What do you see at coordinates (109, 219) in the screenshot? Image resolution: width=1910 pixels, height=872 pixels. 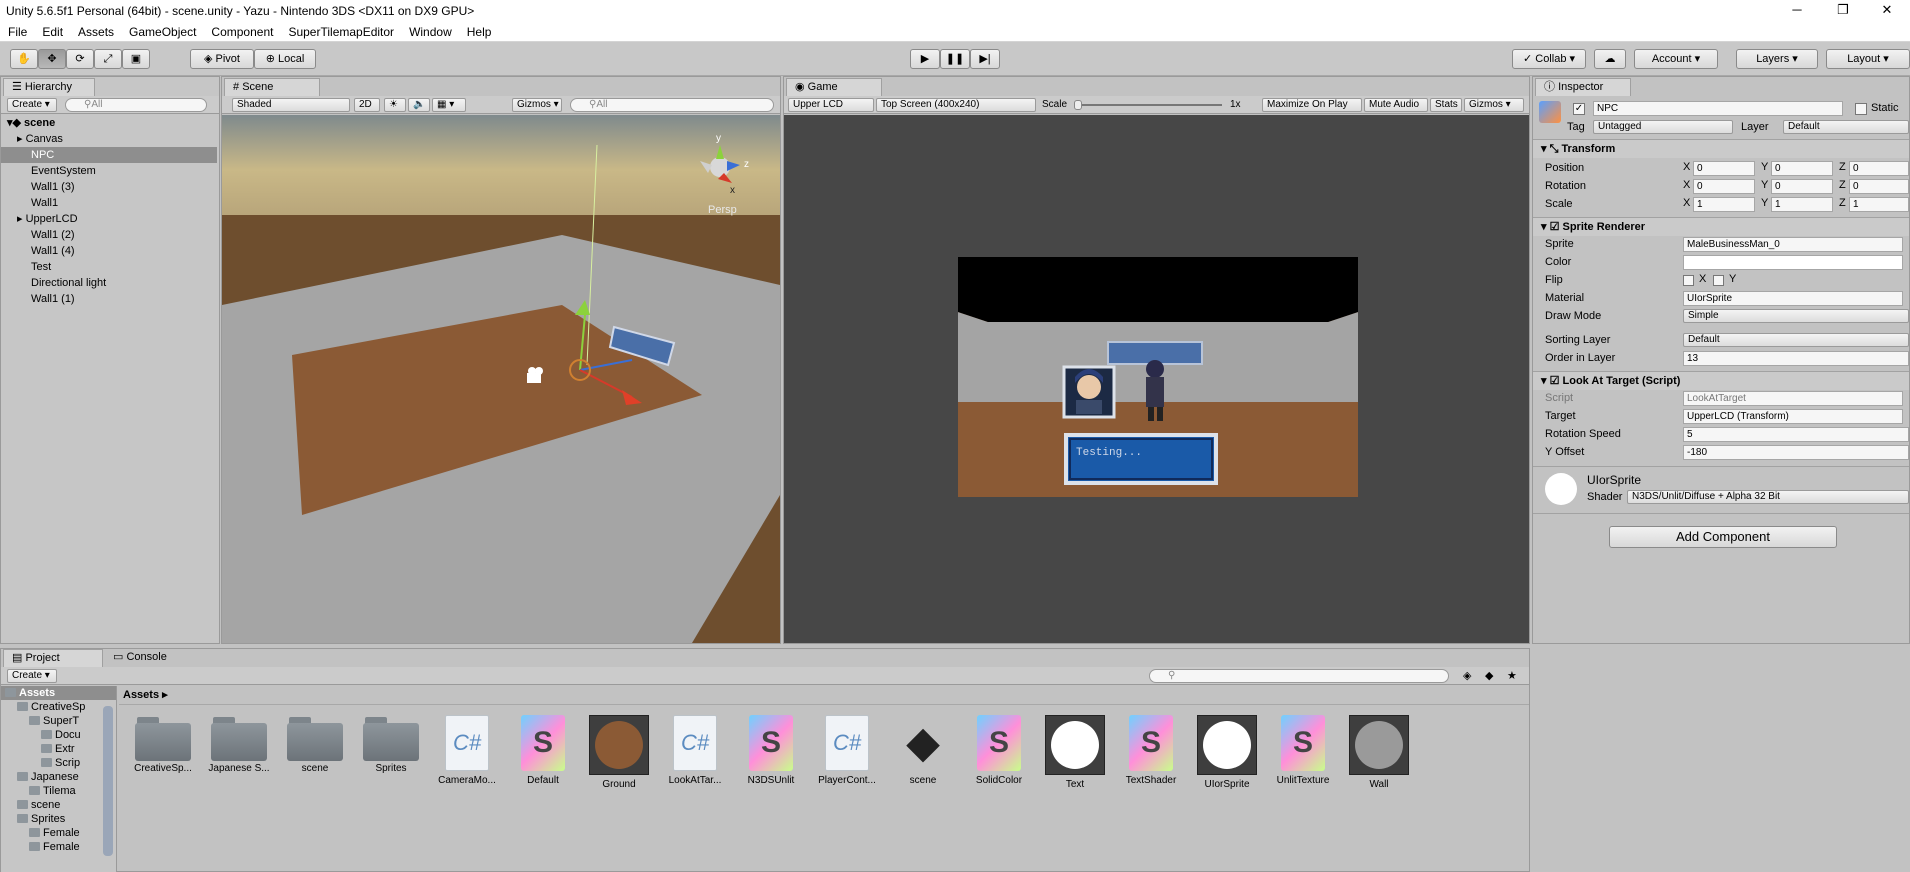 I see `hierarchy-item-upperlcd: ▸ UpperLCD` at bounding box center [109, 219].